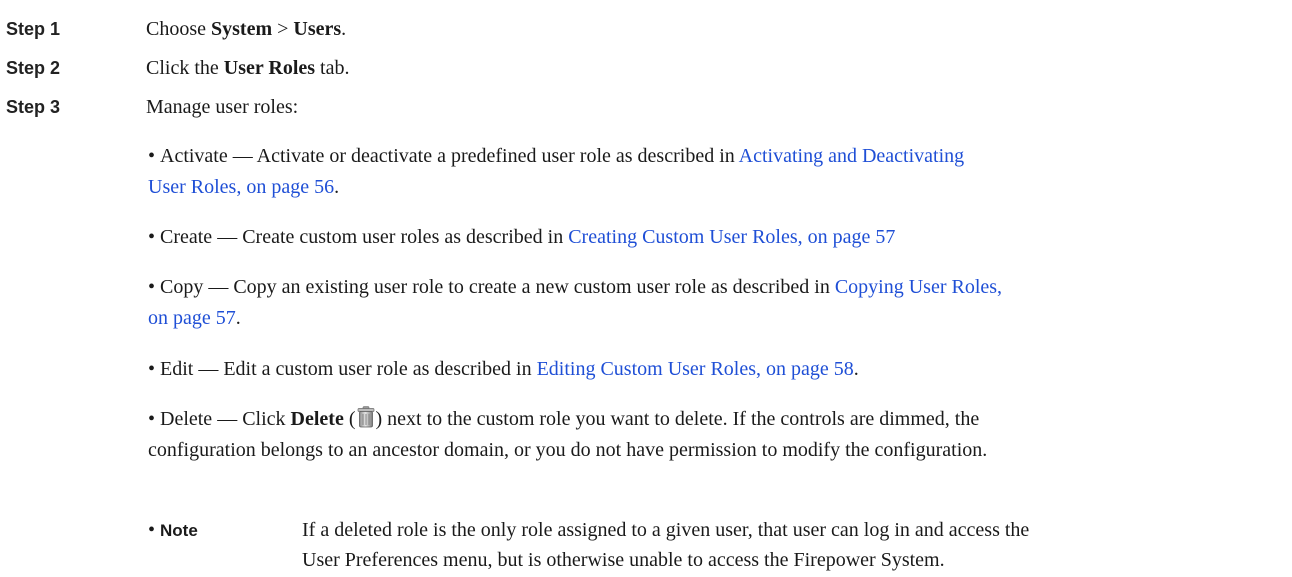 Image resolution: width=1292 pixels, height=577 pixels. Describe the element at coordinates (695, 369) in the screenshot. I see `link-editing-custom-user-roles: Editing Custom User Roles, on page 58` at that location.